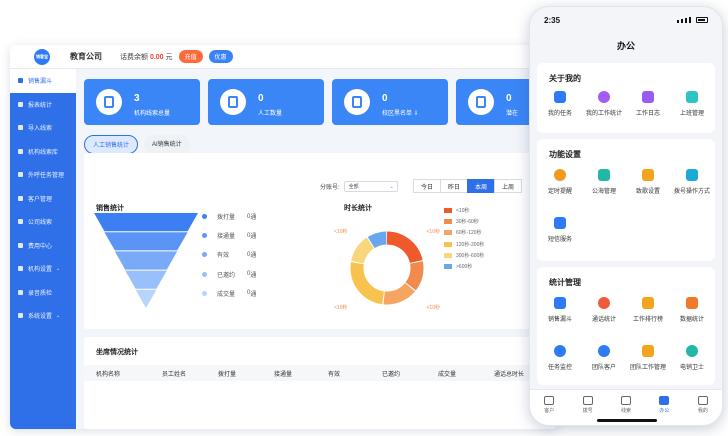  I want to click on chart-icon, so click(692, 303).